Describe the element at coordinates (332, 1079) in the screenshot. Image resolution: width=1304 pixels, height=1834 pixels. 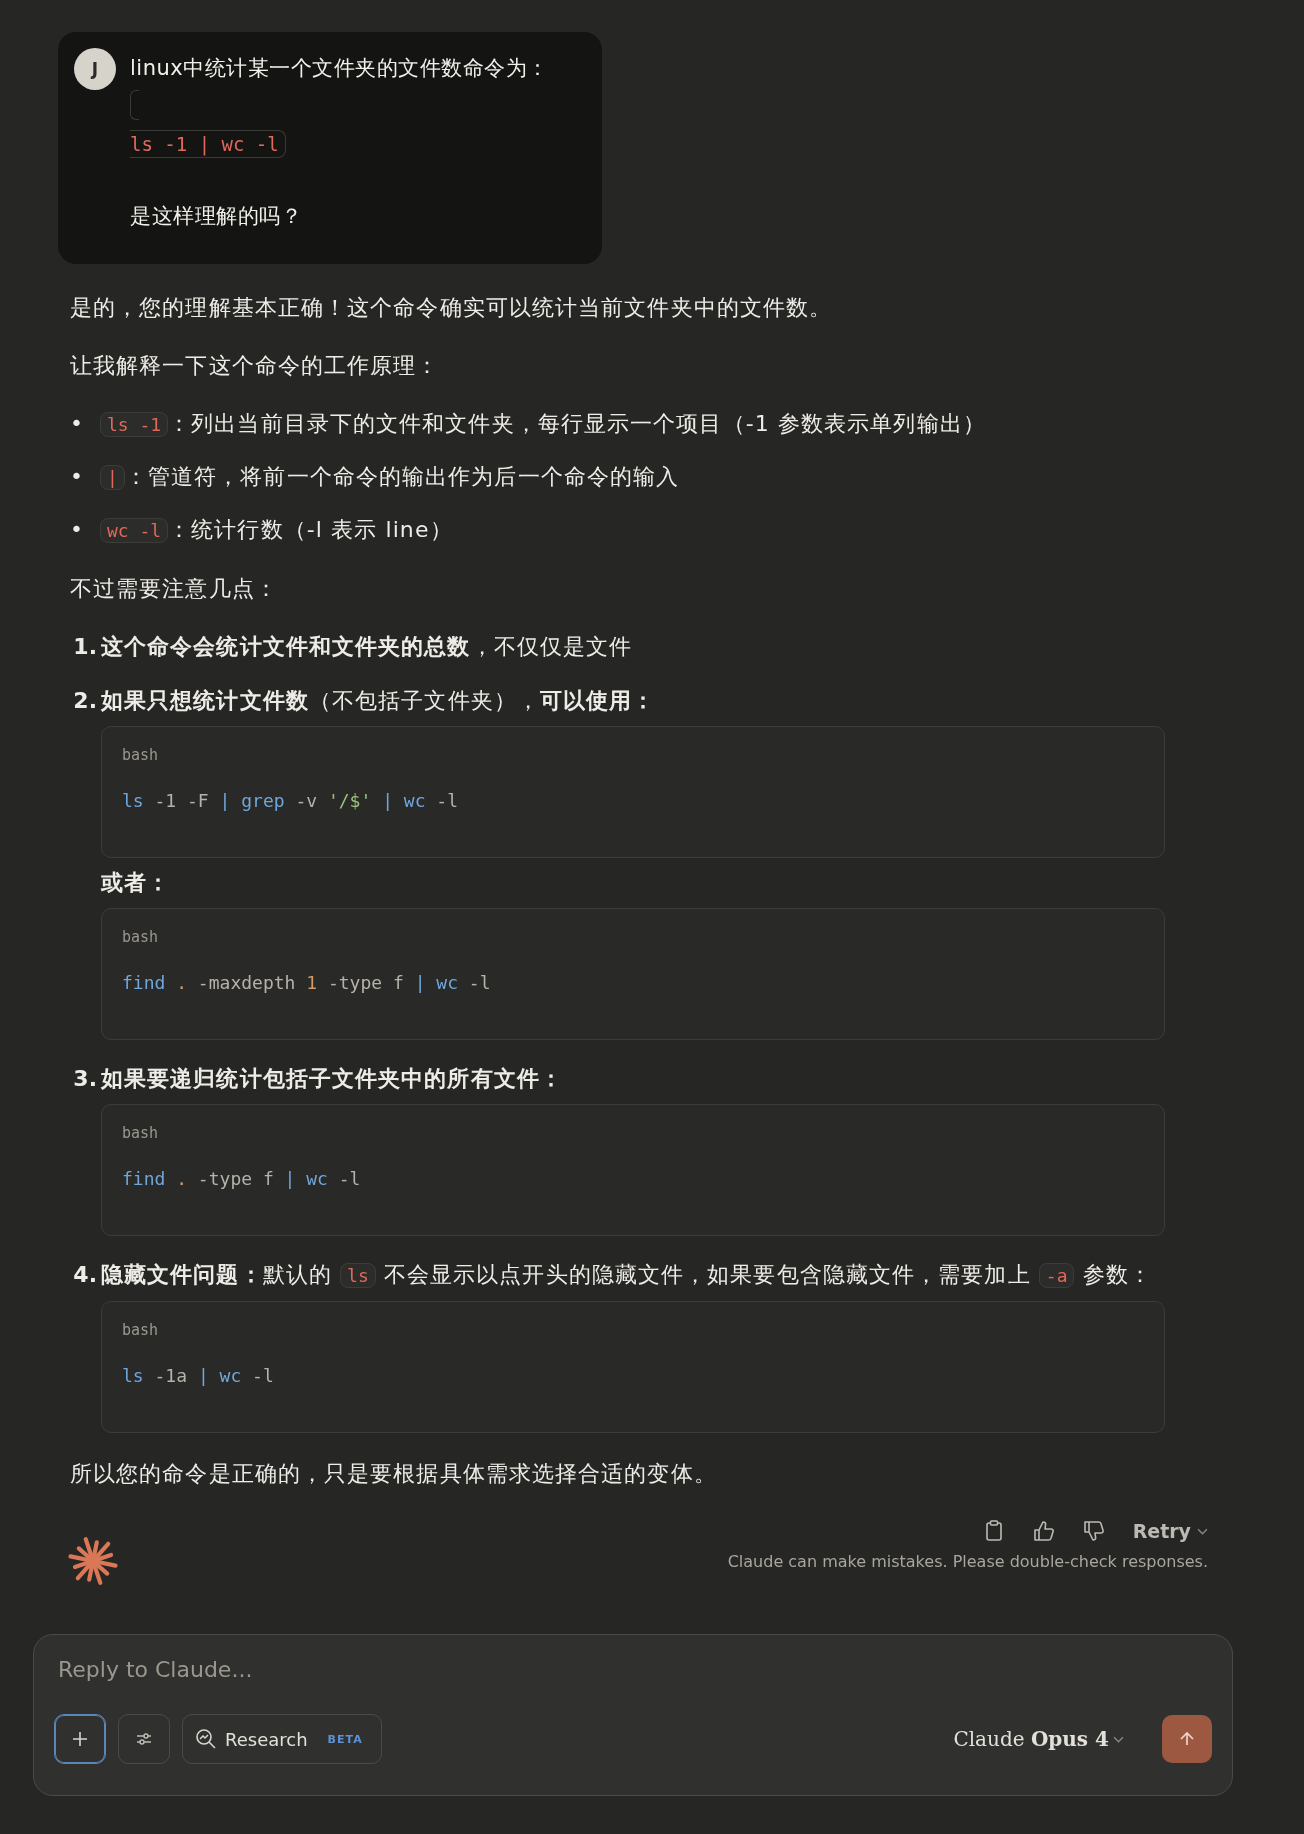
I see `list-item-text: 如果要递归统计包括子文件夹中的所有文件：` at that location.